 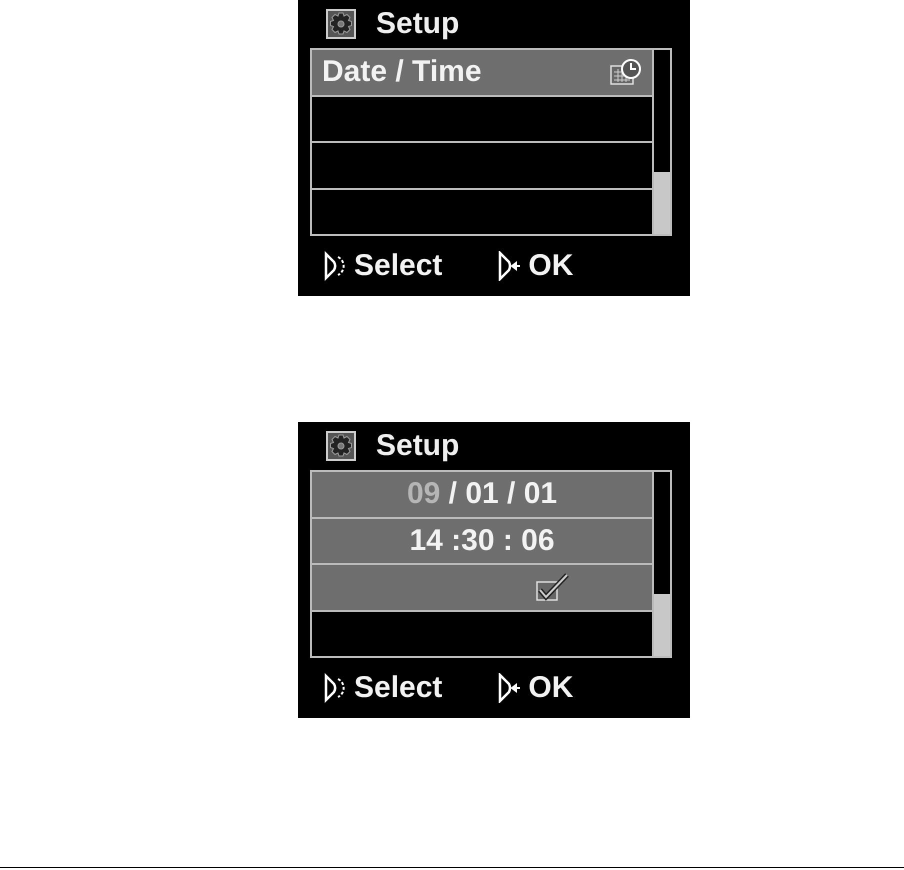 What do you see at coordinates (402, 72) in the screenshot?
I see `menu-label: Date / Time` at bounding box center [402, 72].